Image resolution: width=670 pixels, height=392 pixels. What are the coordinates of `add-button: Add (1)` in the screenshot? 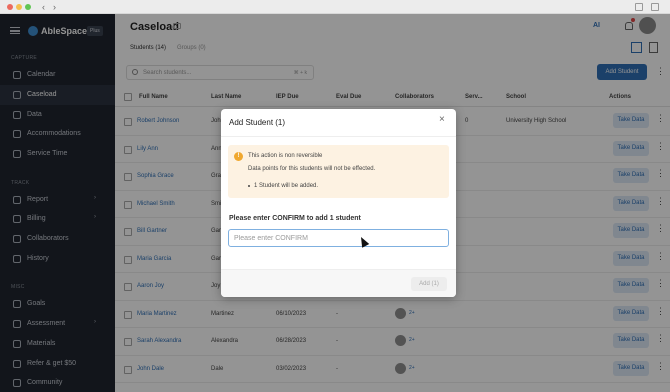 It's located at (429, 284).